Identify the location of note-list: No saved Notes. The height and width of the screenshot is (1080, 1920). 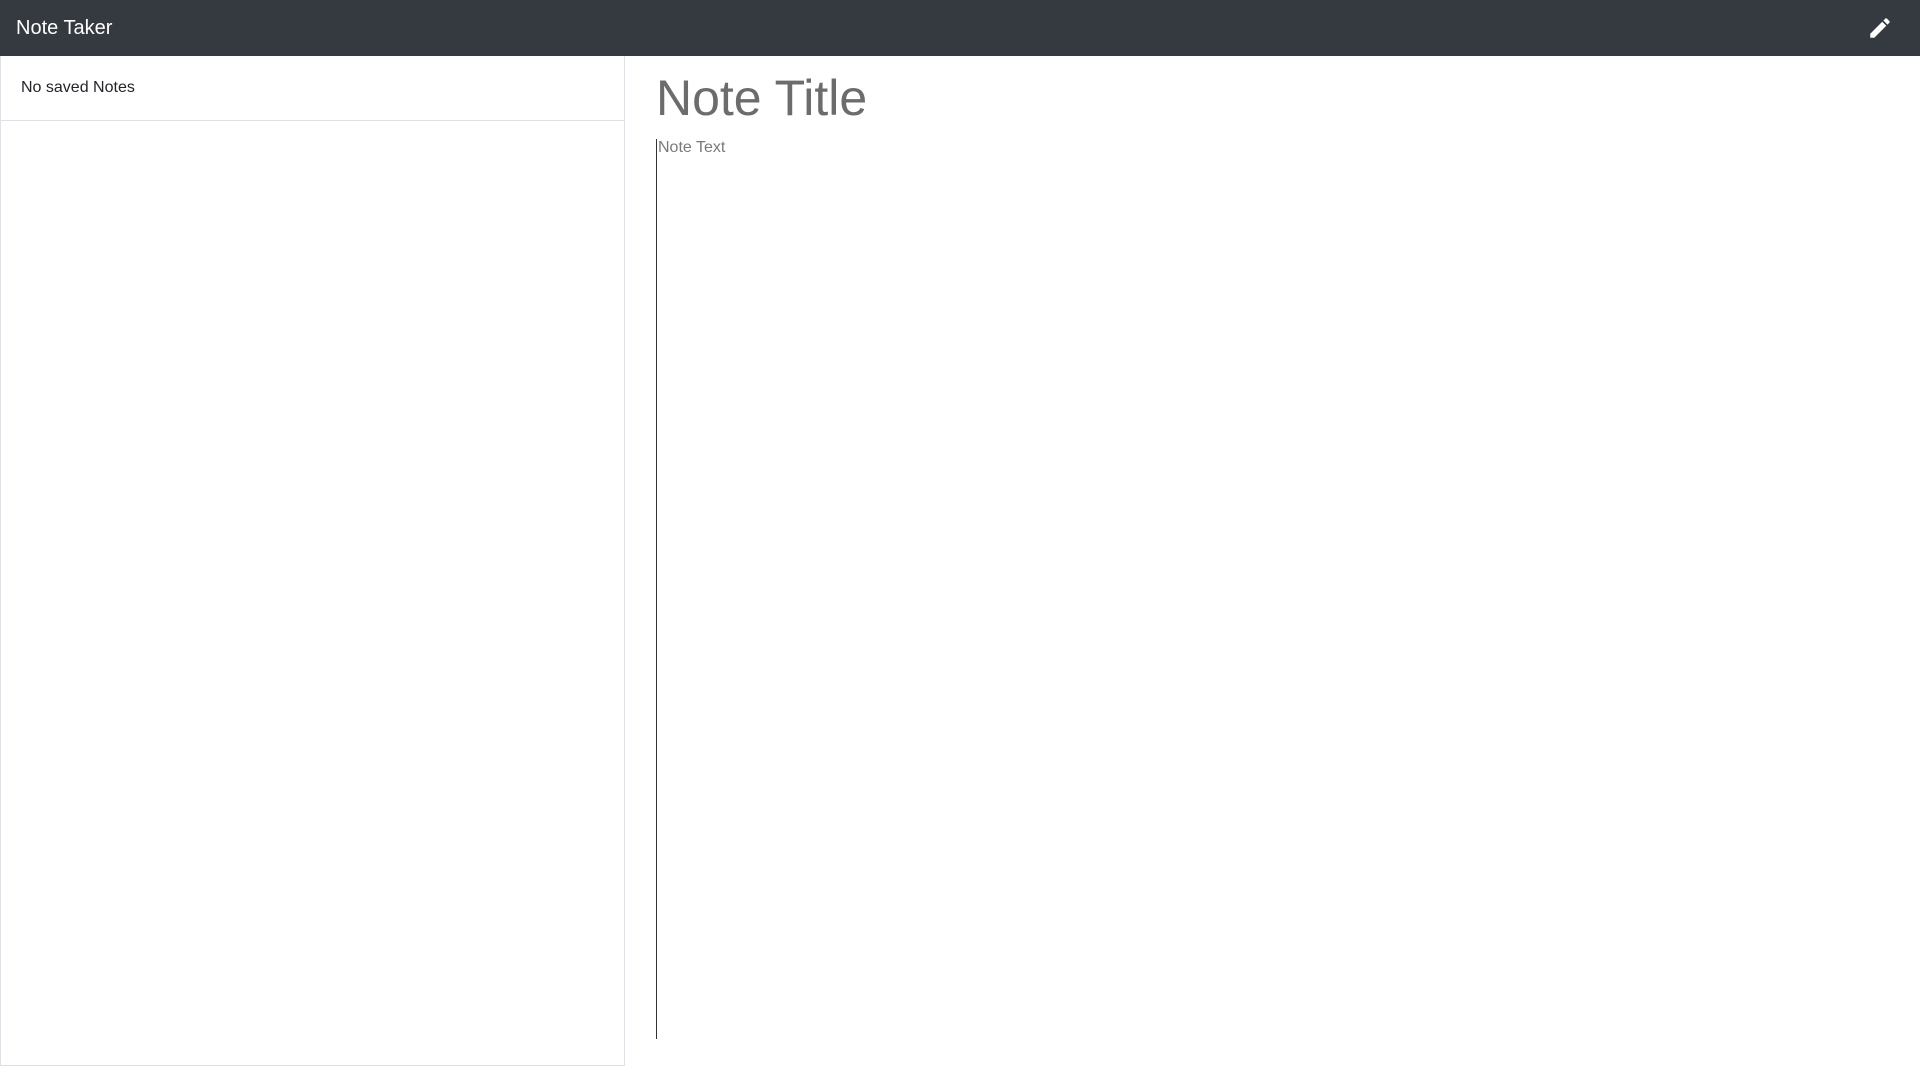
(312, 88).